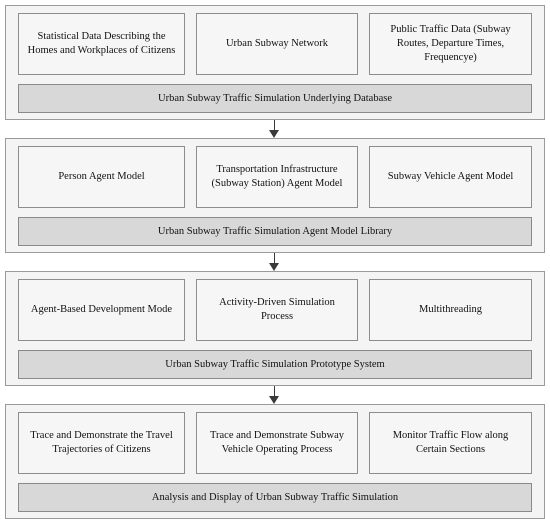 This screenshot has height=519, width=550. I want to click on tier-cell: Activity-Driven Simulation Process, so click(277, 310).